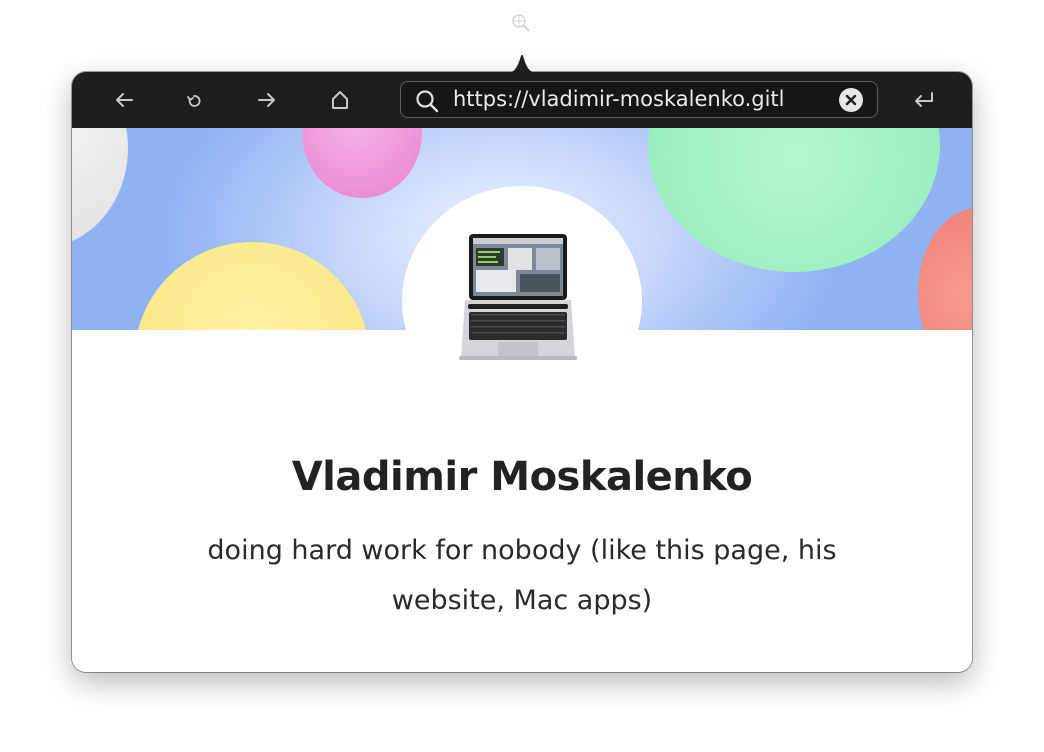 The image size is (1044, 752). What do you see at coordinates (518, 297) in the screenshot?
I see `laptop-image` at bounding box center [518, 297].